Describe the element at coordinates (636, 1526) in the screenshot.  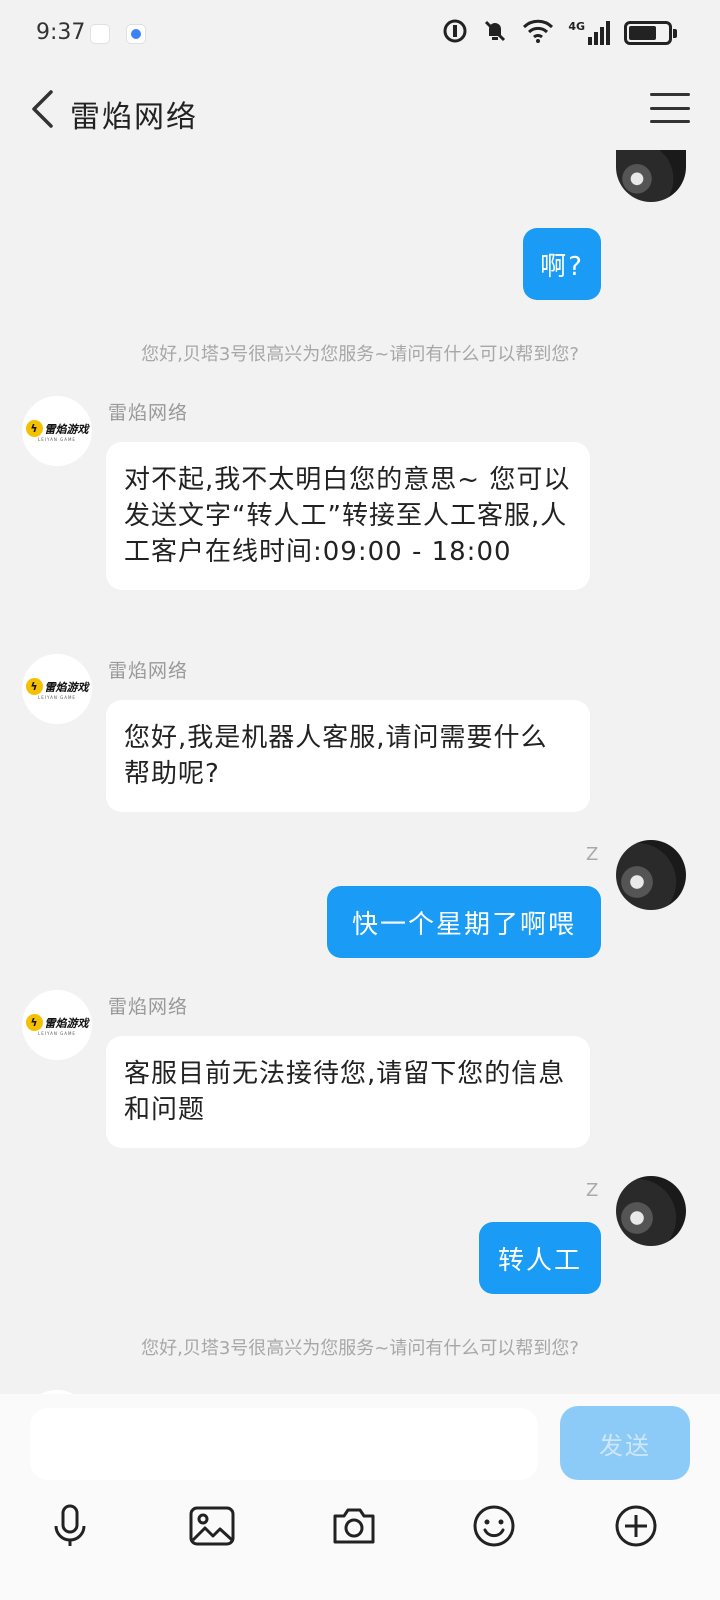
I see `plus-icon` at that location.